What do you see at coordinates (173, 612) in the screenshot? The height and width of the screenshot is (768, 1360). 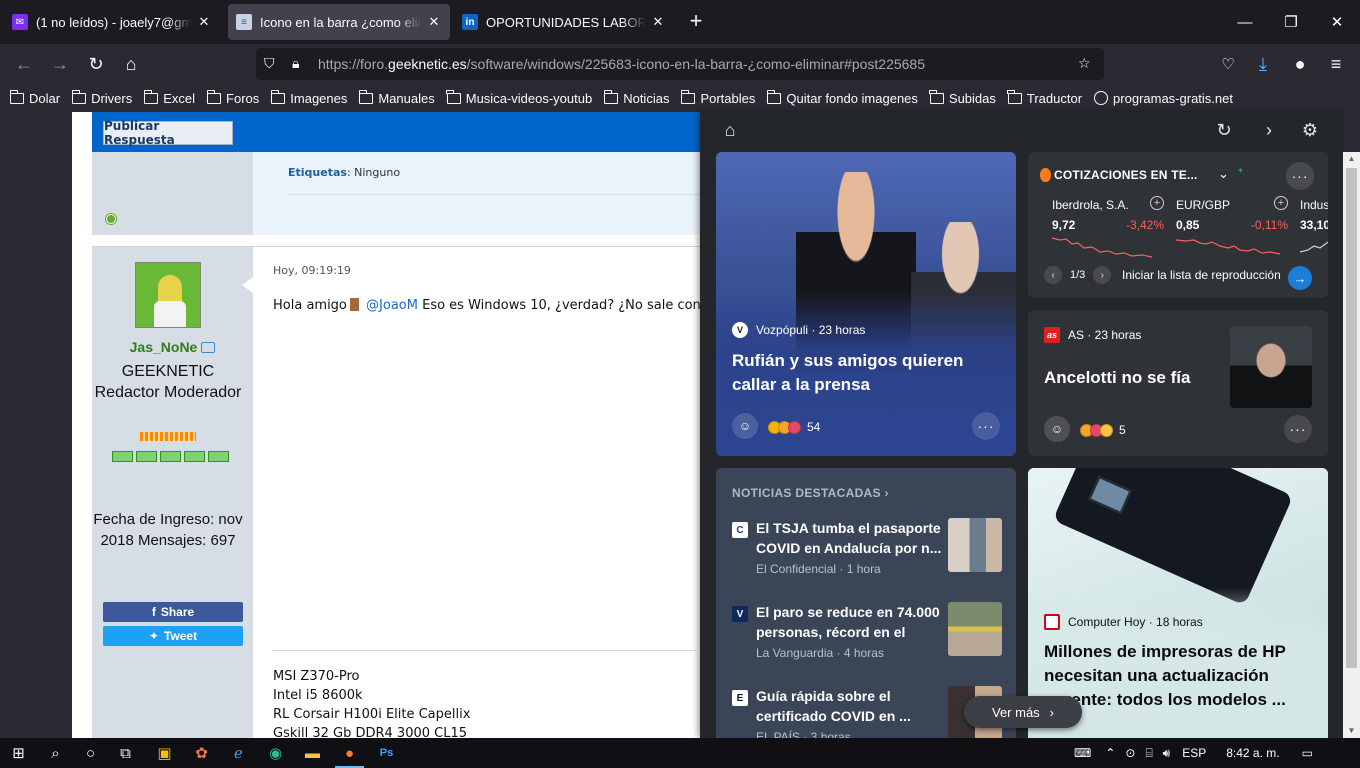 I see `facebook-share-button: f Share` at bounding box center [173, 612].